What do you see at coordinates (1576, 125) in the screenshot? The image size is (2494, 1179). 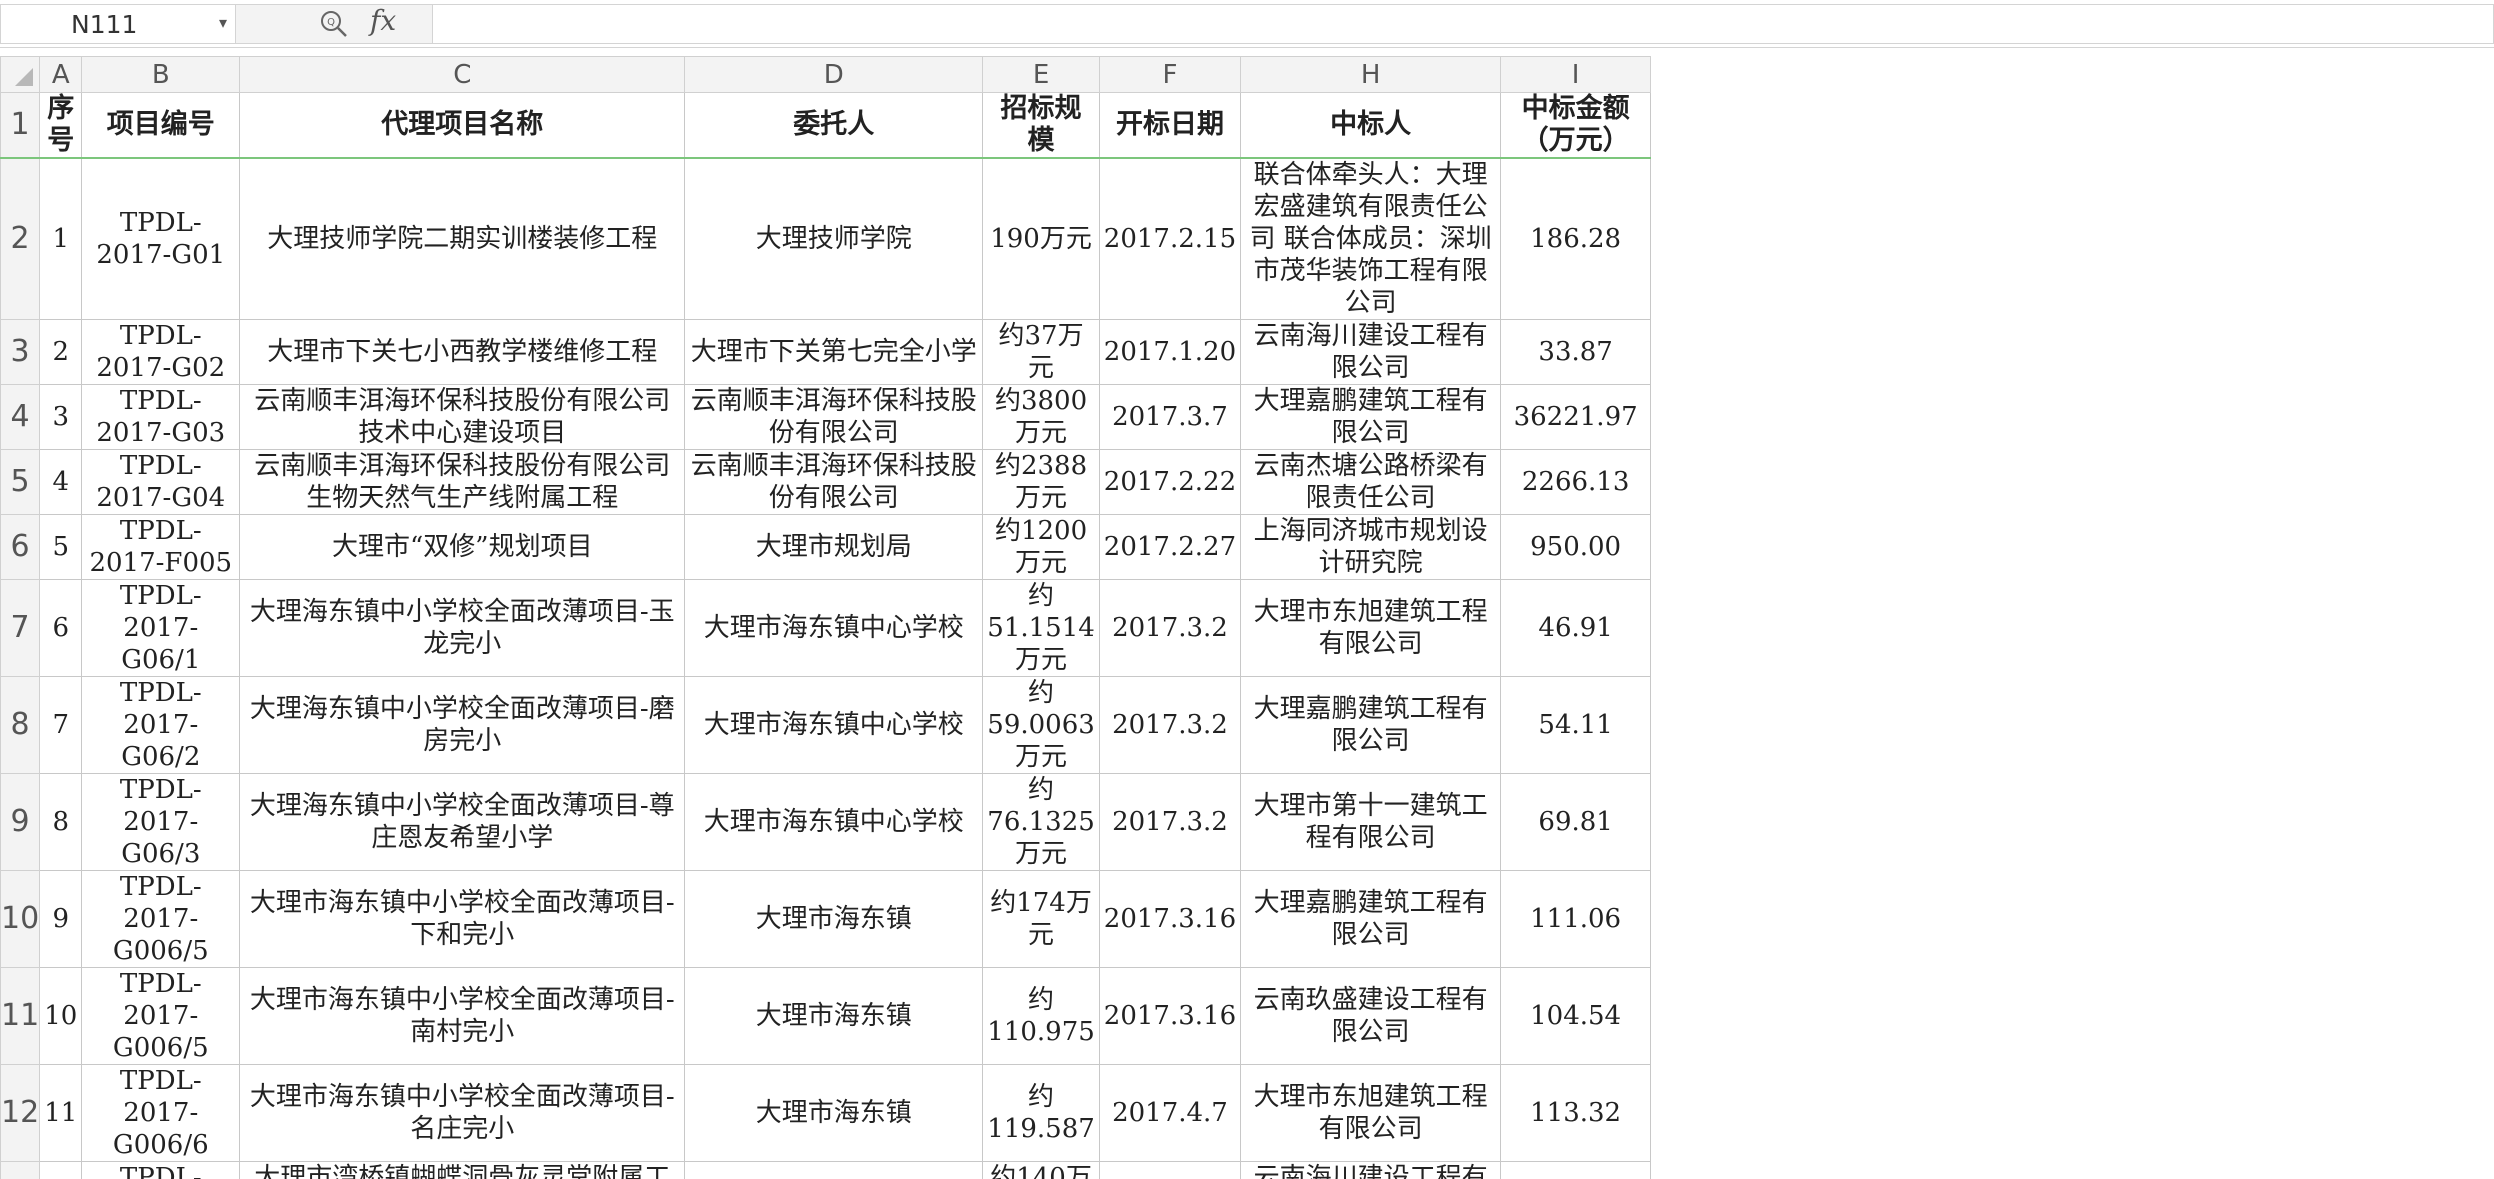 I see `column-title: 中标金额（万元）` at bounding box center [1576, 125].